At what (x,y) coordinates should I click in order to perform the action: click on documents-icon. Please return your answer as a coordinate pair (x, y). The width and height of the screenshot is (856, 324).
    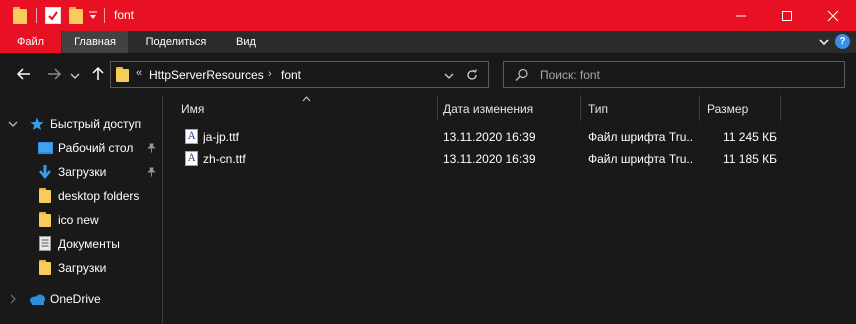
    Looking at the image, I should click on (45, 243).